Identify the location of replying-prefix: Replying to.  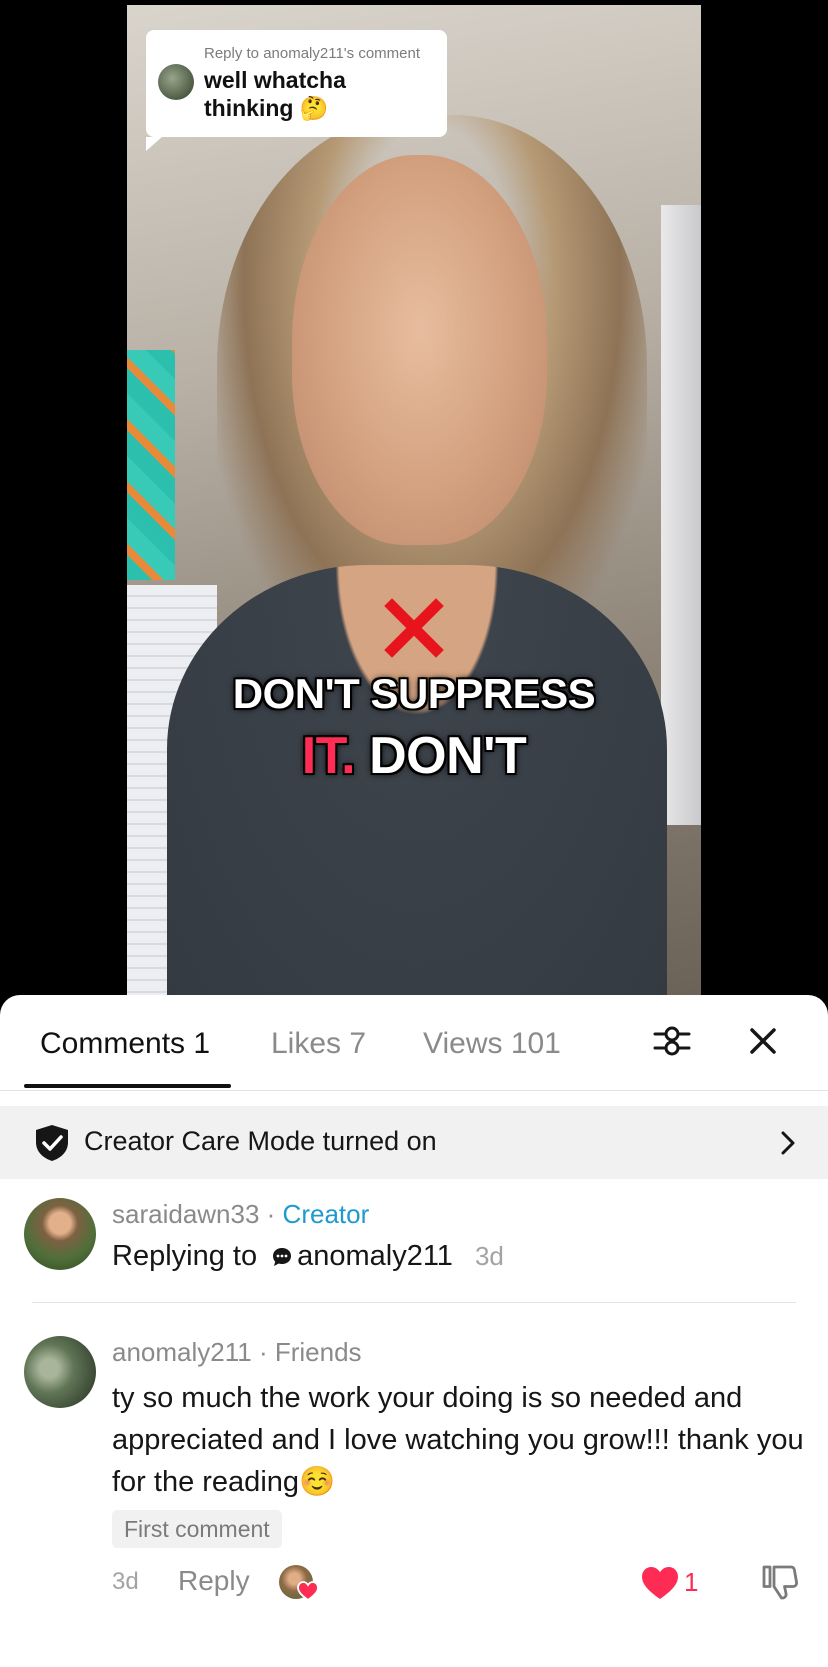
(185, 1256).